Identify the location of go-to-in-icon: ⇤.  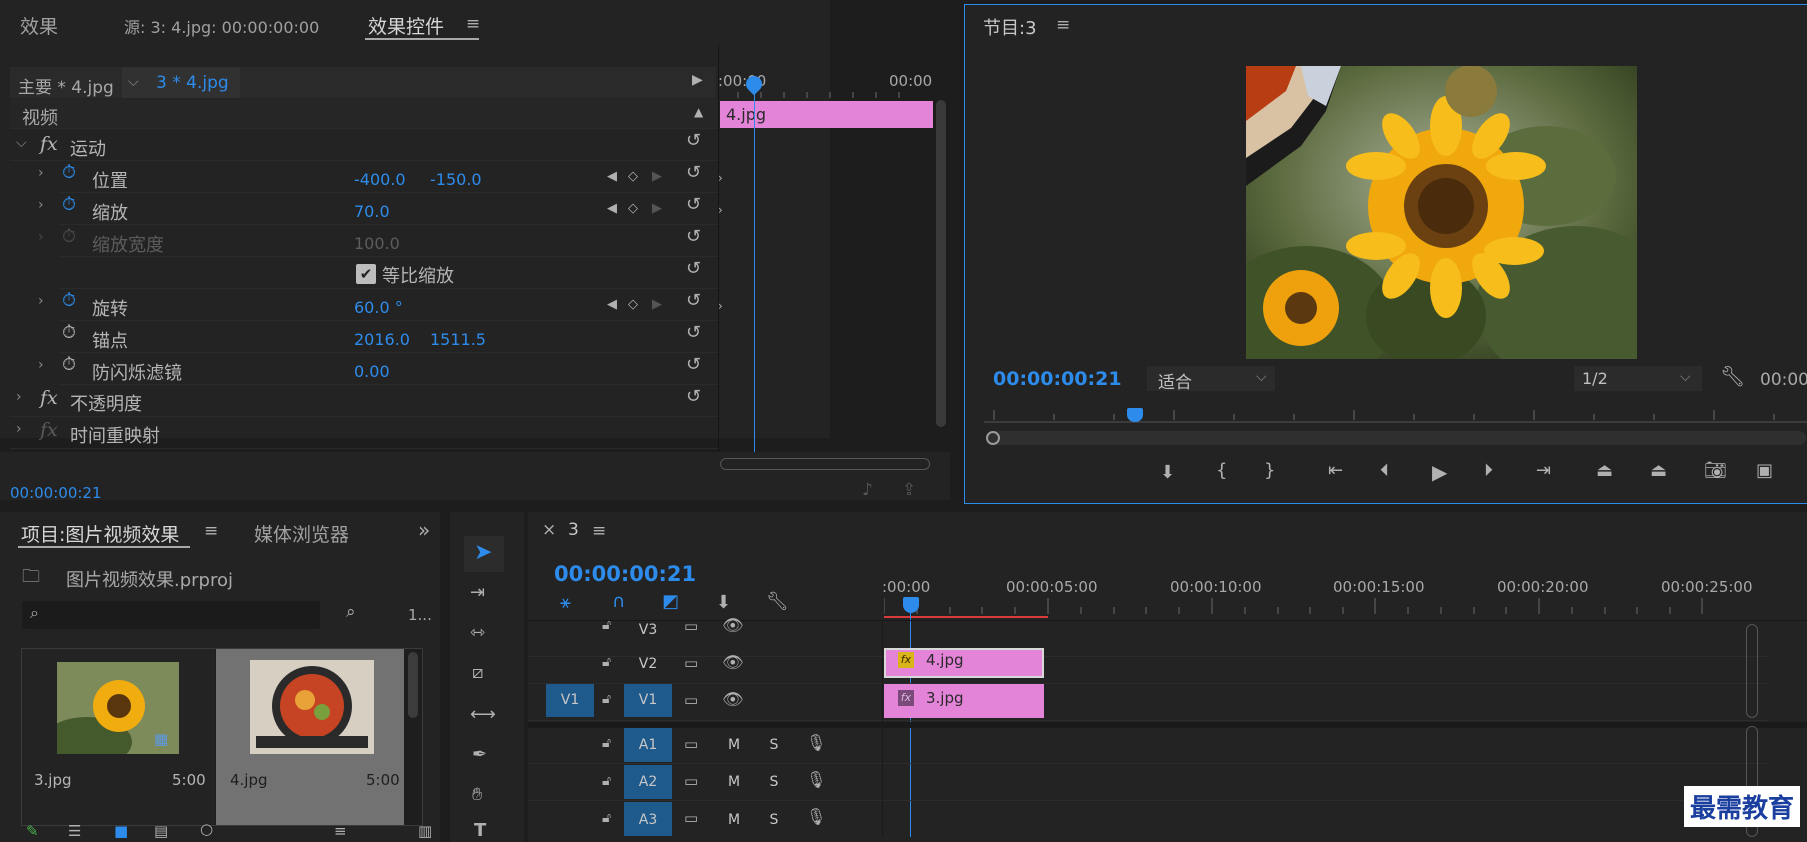
(1335, 471).